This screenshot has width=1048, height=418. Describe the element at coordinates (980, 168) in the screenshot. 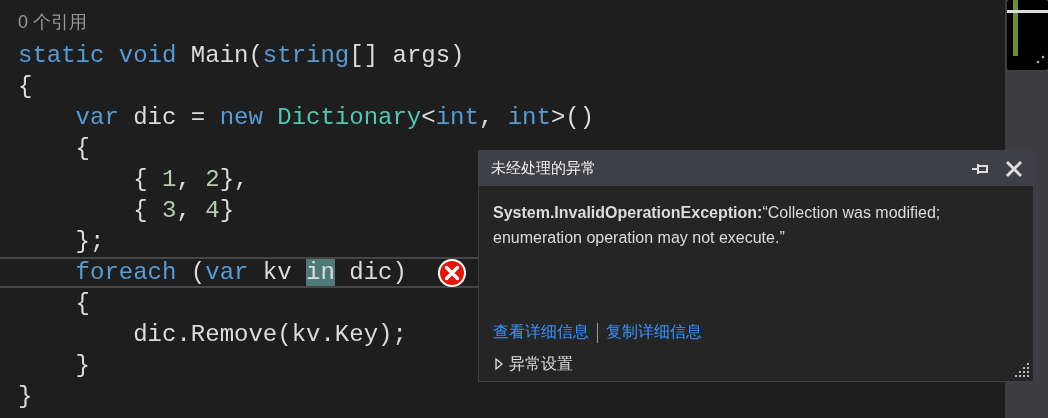

I see `pin-icon` at that location.